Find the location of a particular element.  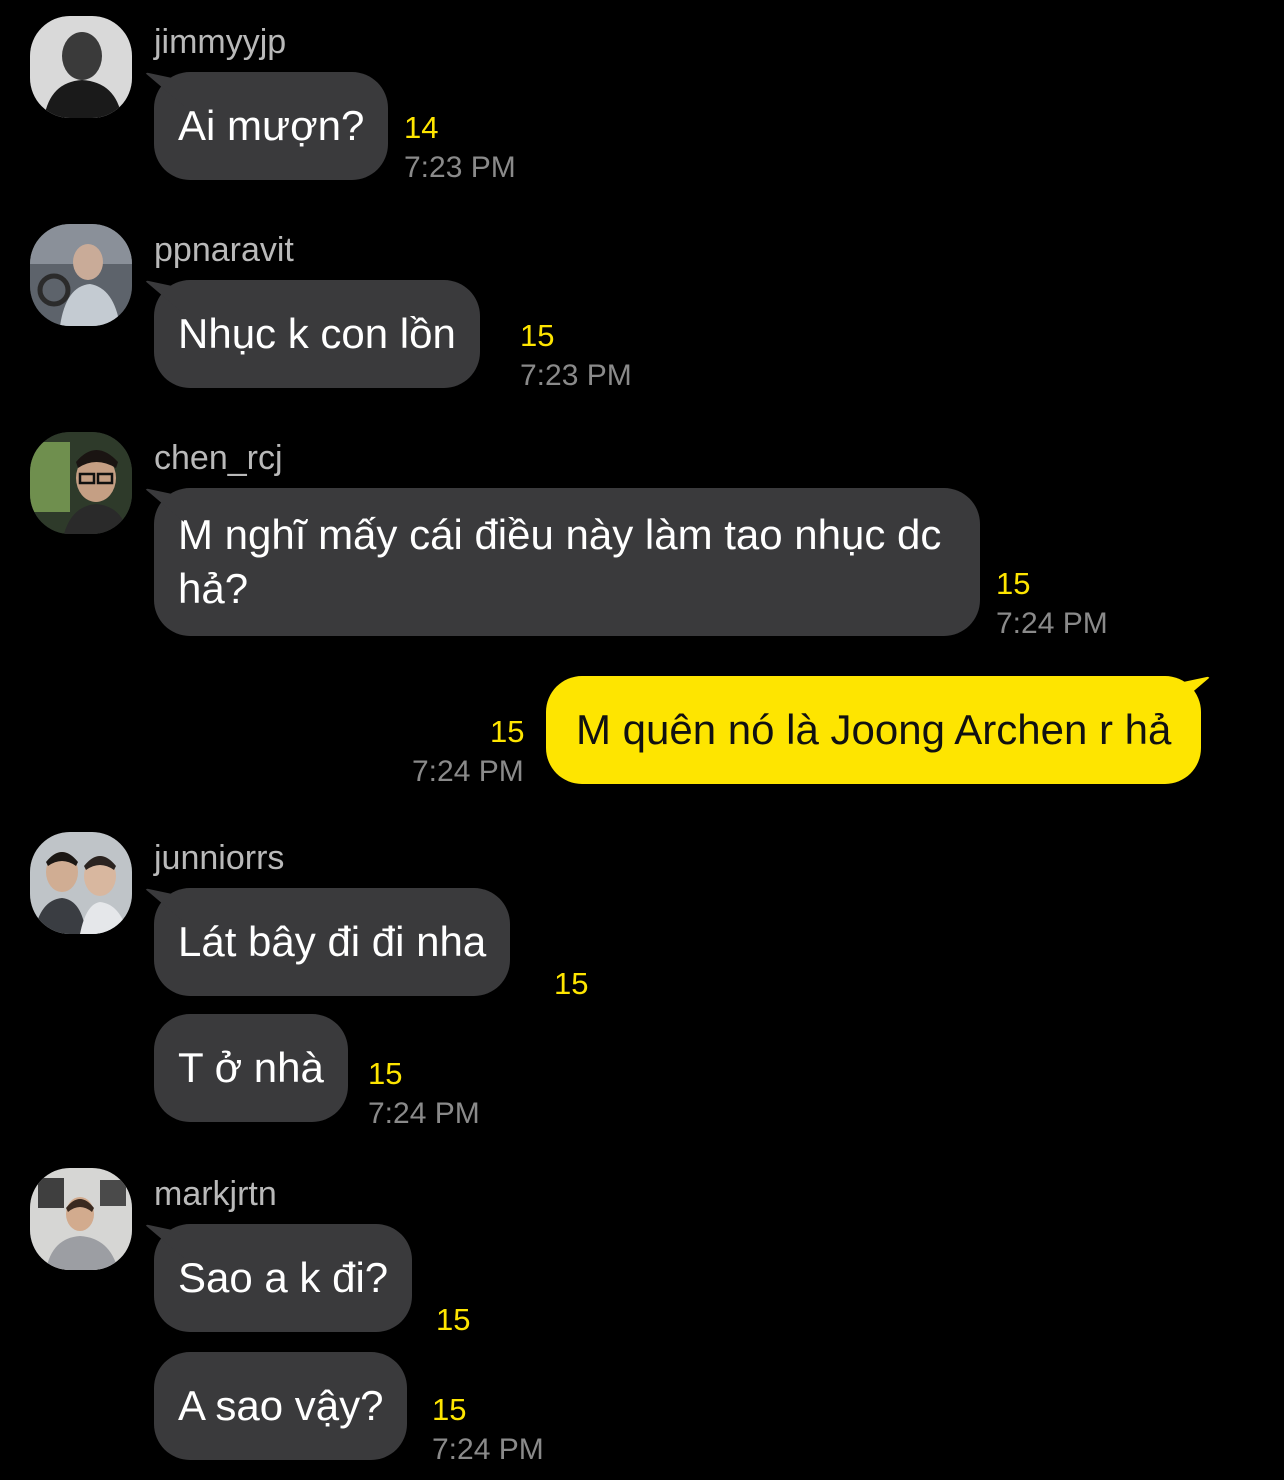

sender-name: ppnaravit is located at coordinates (224, 250).